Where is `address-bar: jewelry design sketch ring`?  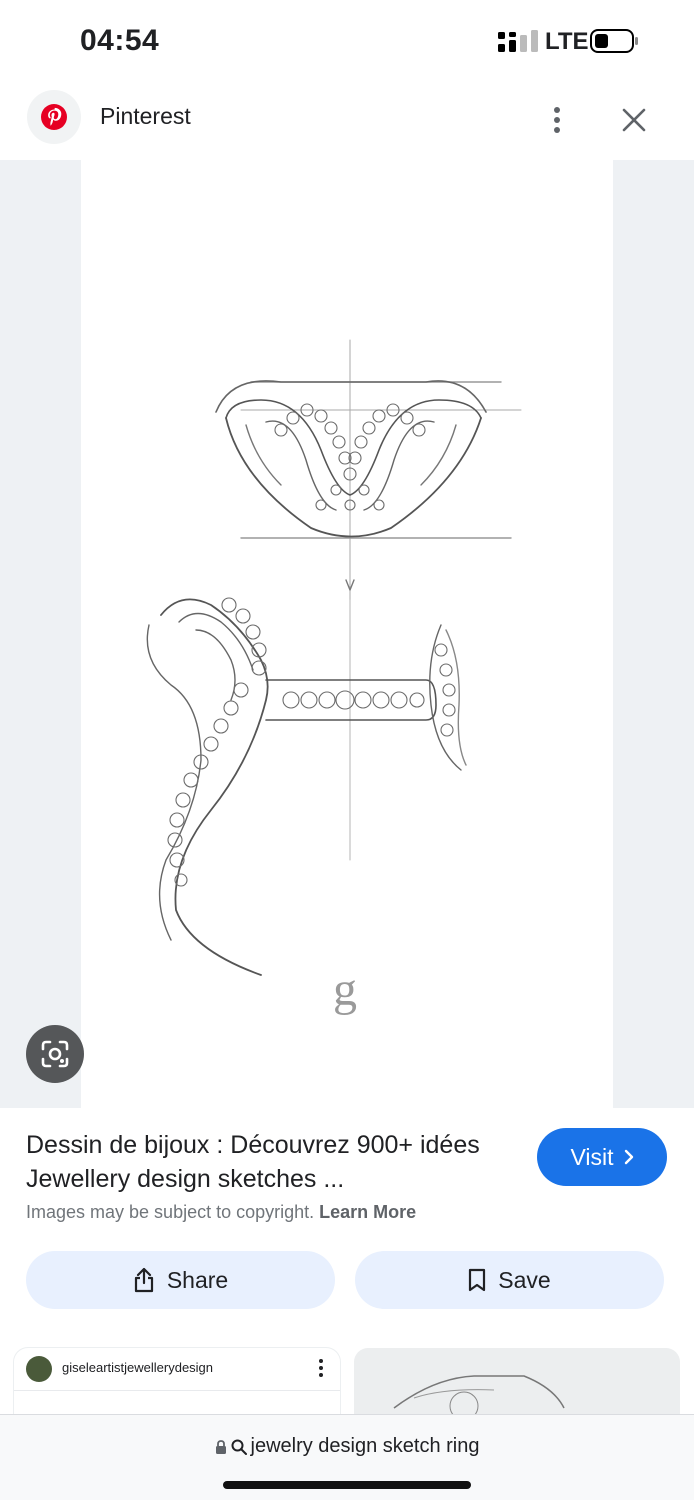 address-bar: jewelry design sketch ring is located at coordinates (347, 1457).